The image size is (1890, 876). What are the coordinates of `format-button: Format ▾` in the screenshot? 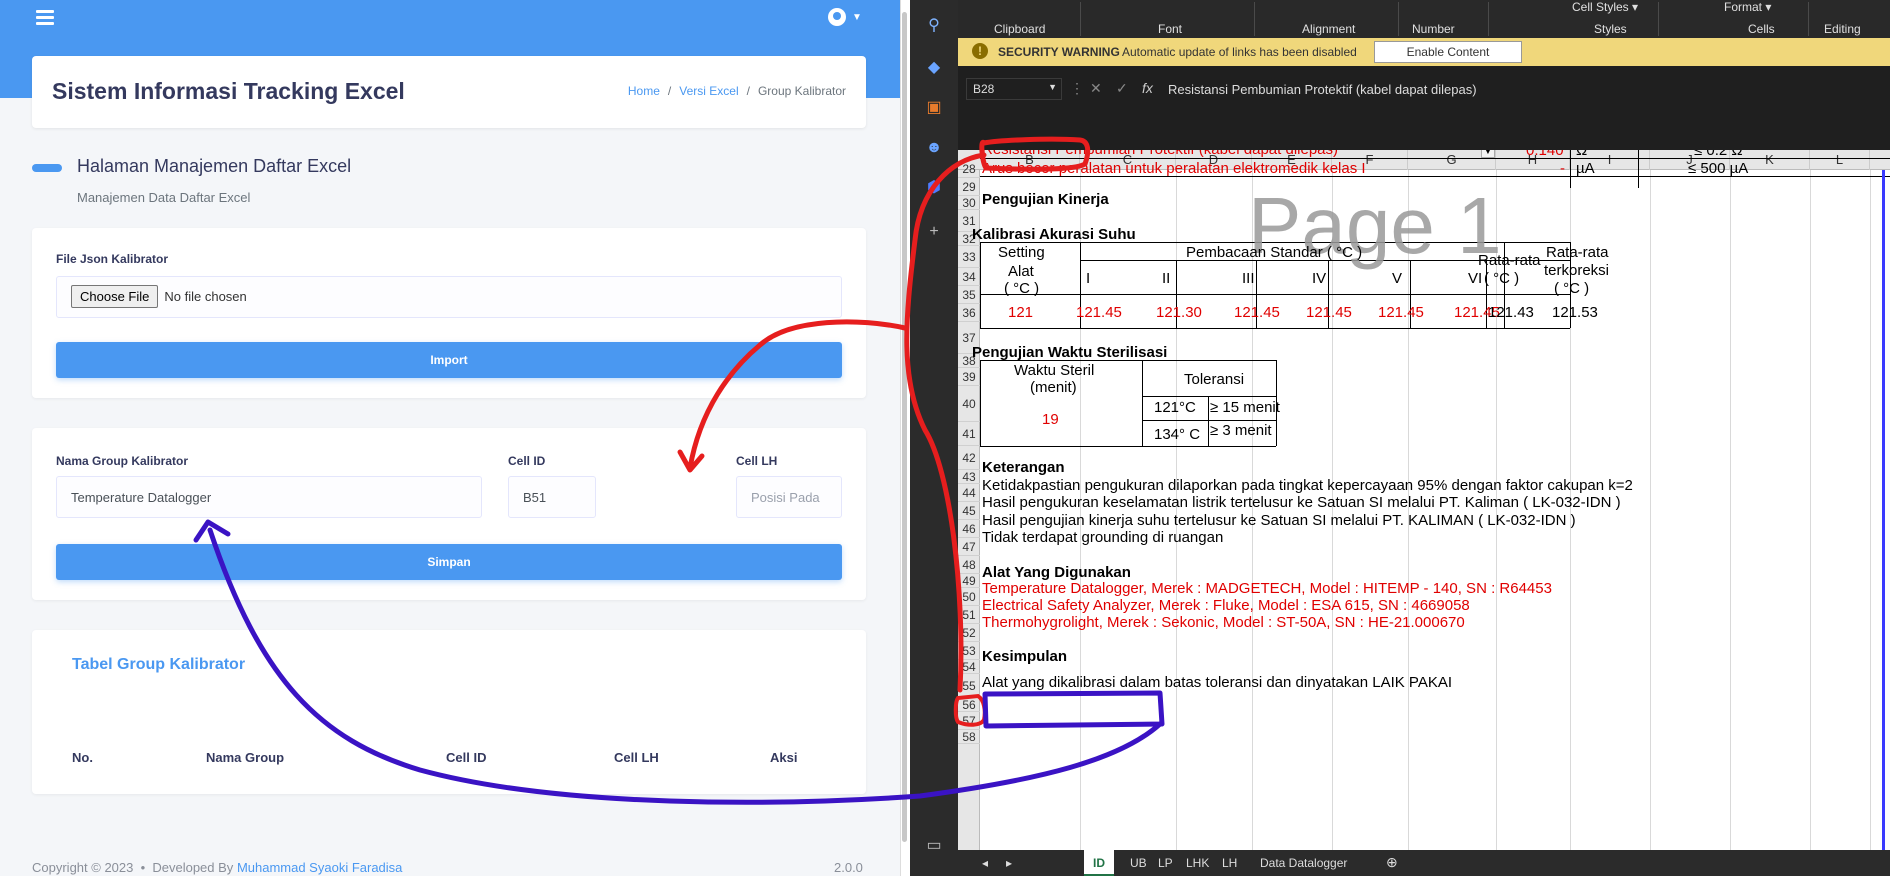 It's located at (1747, 7).